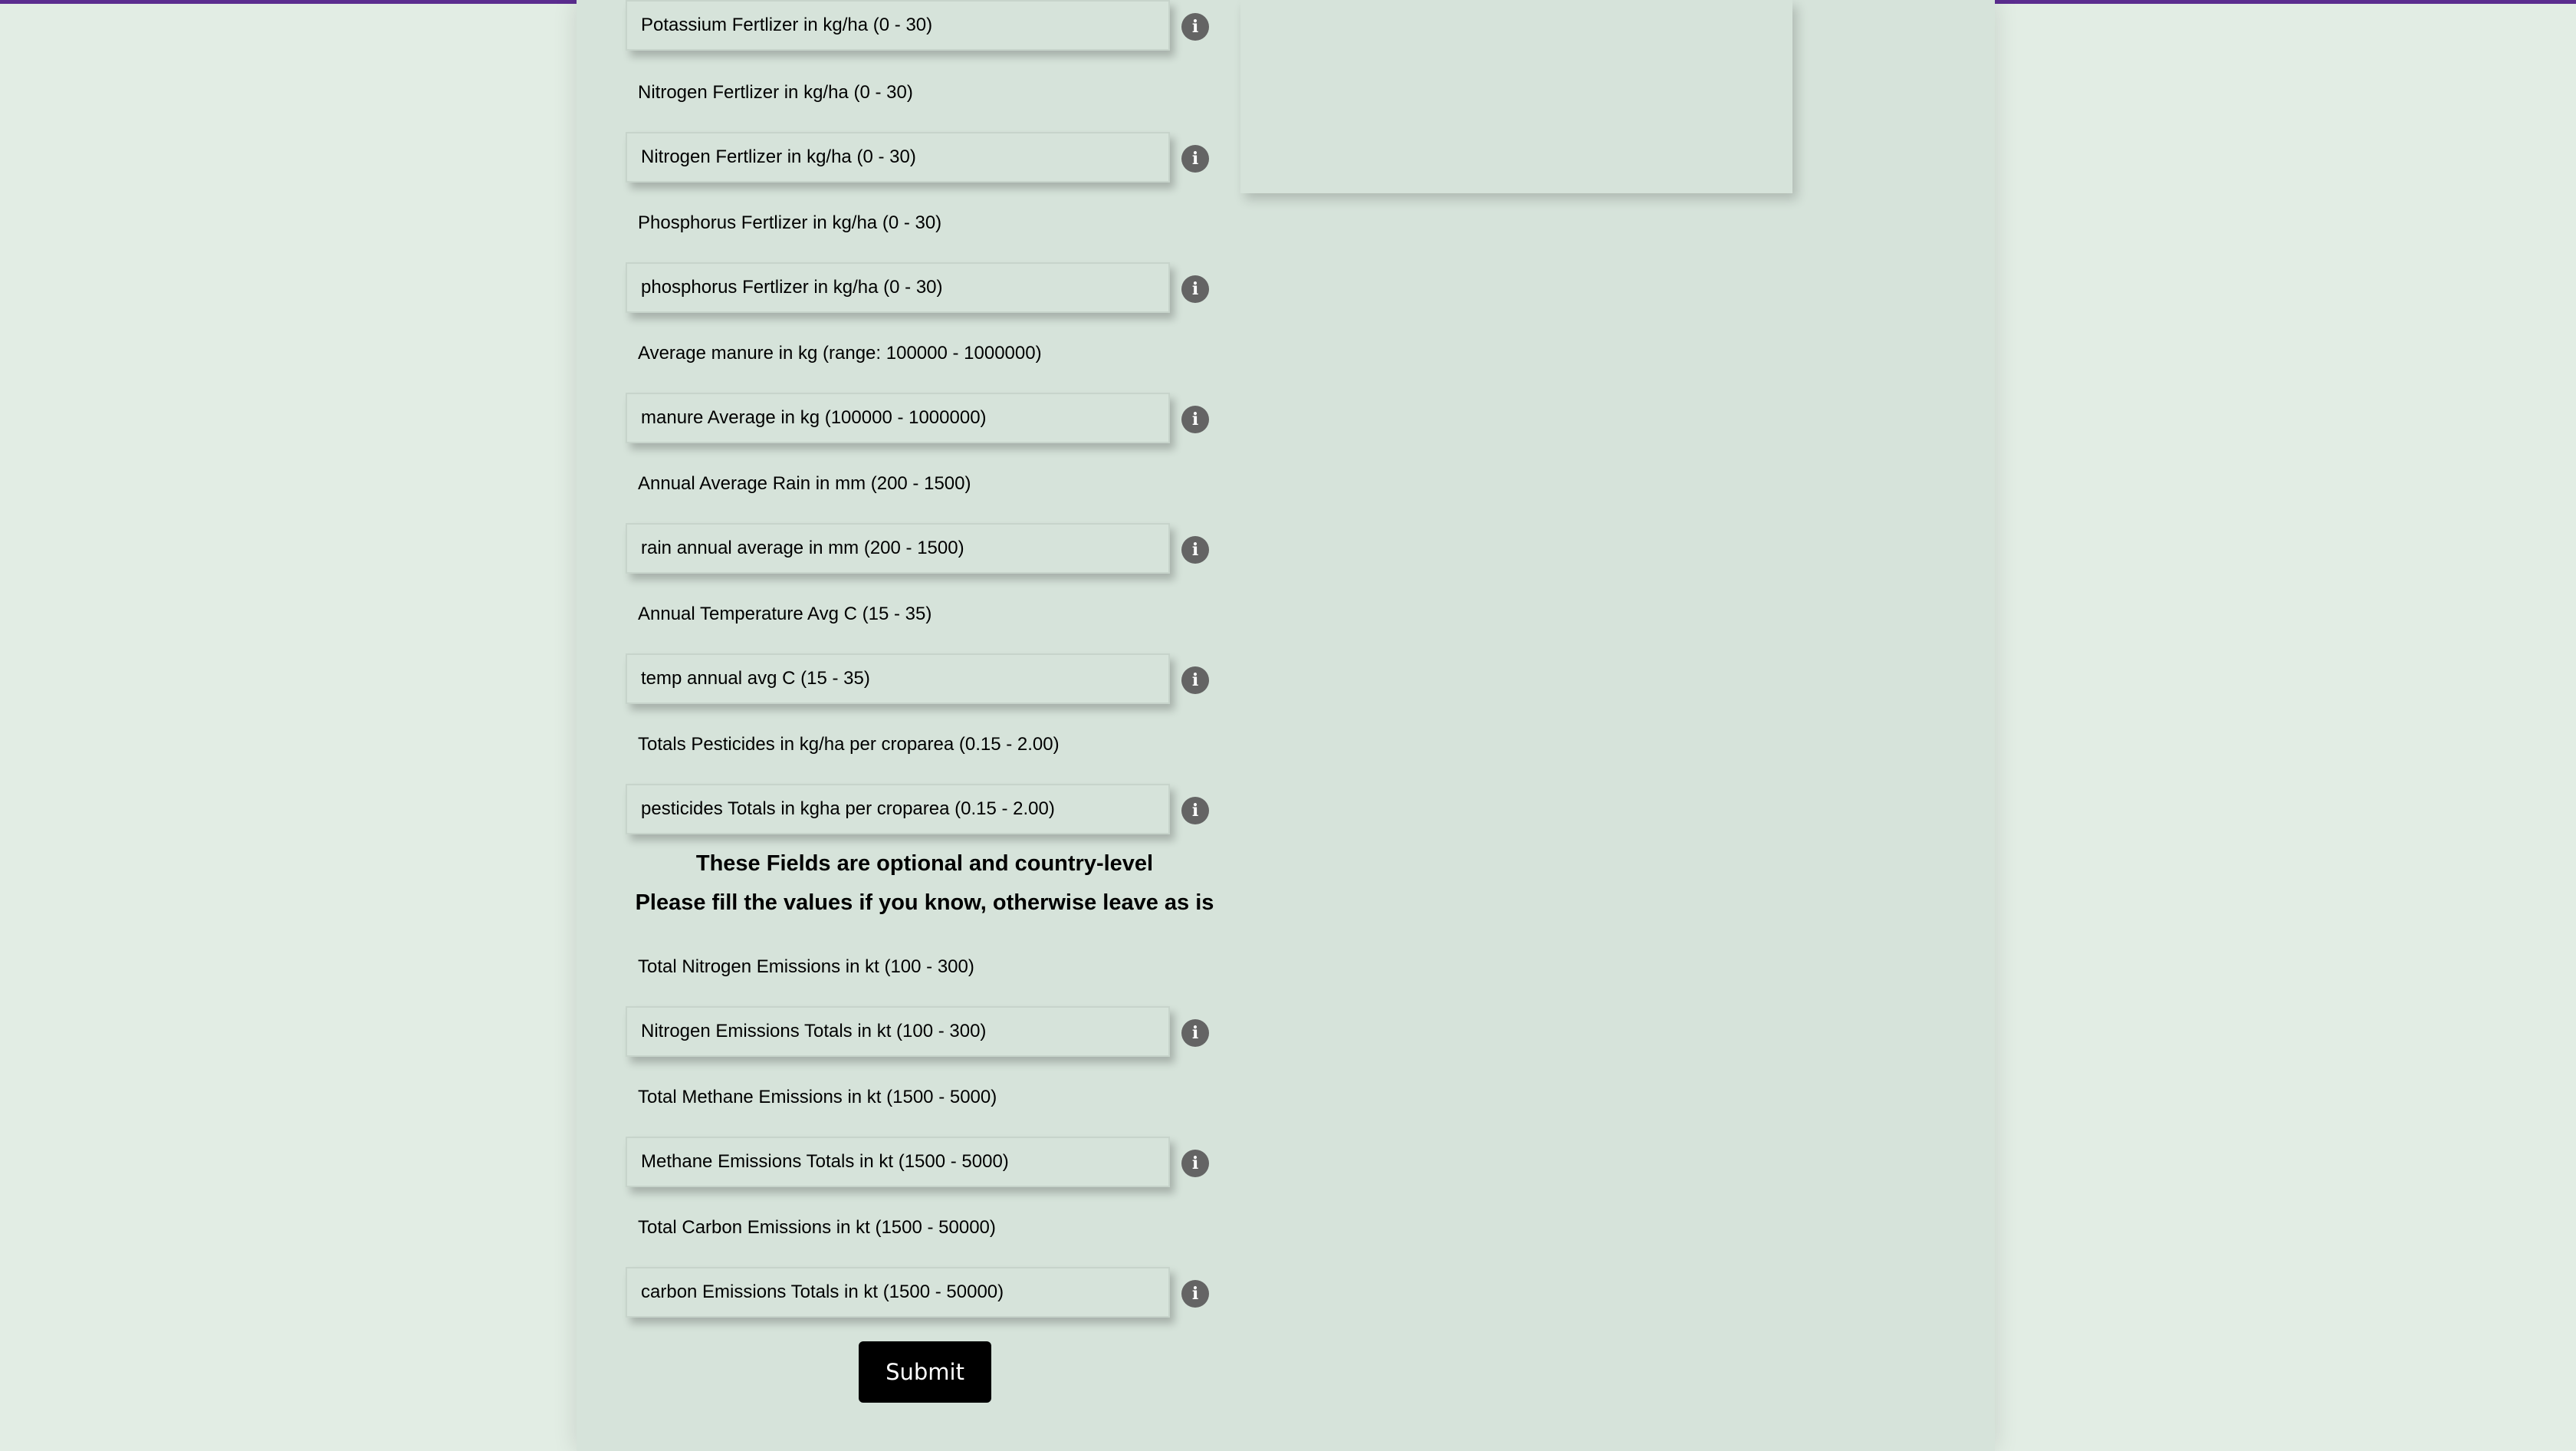 This screenshot has height=1451, width=2576. Describe the element at coordinates (898, 287) in the screenshot. I see `phosphorus-fertilizer-input` at that location.